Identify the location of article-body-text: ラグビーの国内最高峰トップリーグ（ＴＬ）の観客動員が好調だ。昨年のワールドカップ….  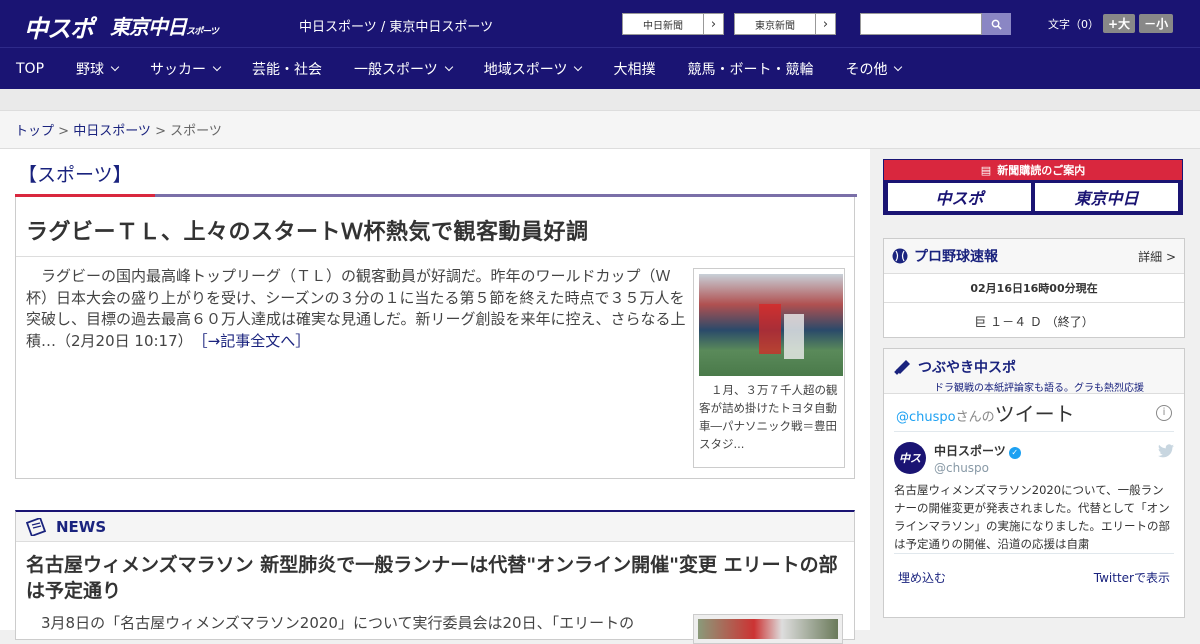
(356, 308).